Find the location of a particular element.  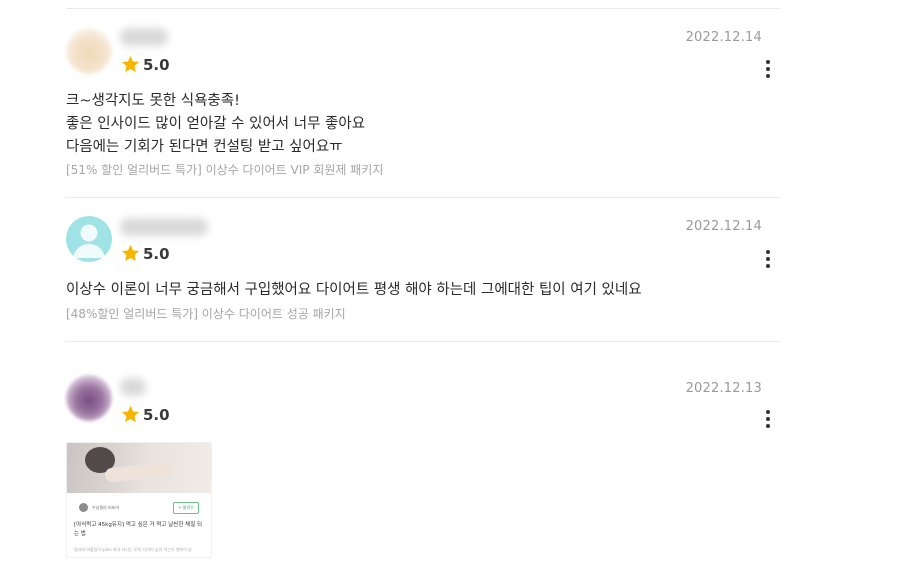

product-link: [48%할인 얼리버드 특가] 이상수 다이어트 성공 패키지 is located at coordinates (206, 313).